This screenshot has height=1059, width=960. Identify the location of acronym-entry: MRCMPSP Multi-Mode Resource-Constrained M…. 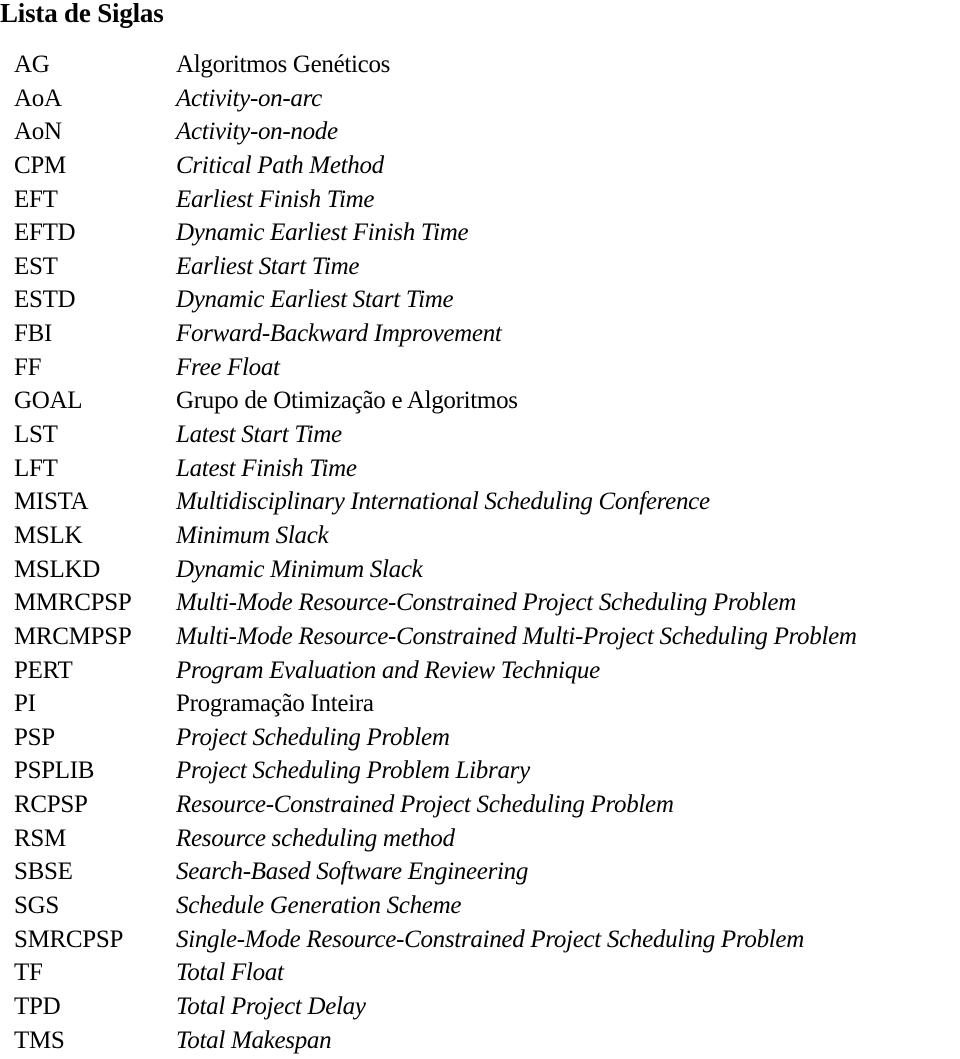
(480, 637).